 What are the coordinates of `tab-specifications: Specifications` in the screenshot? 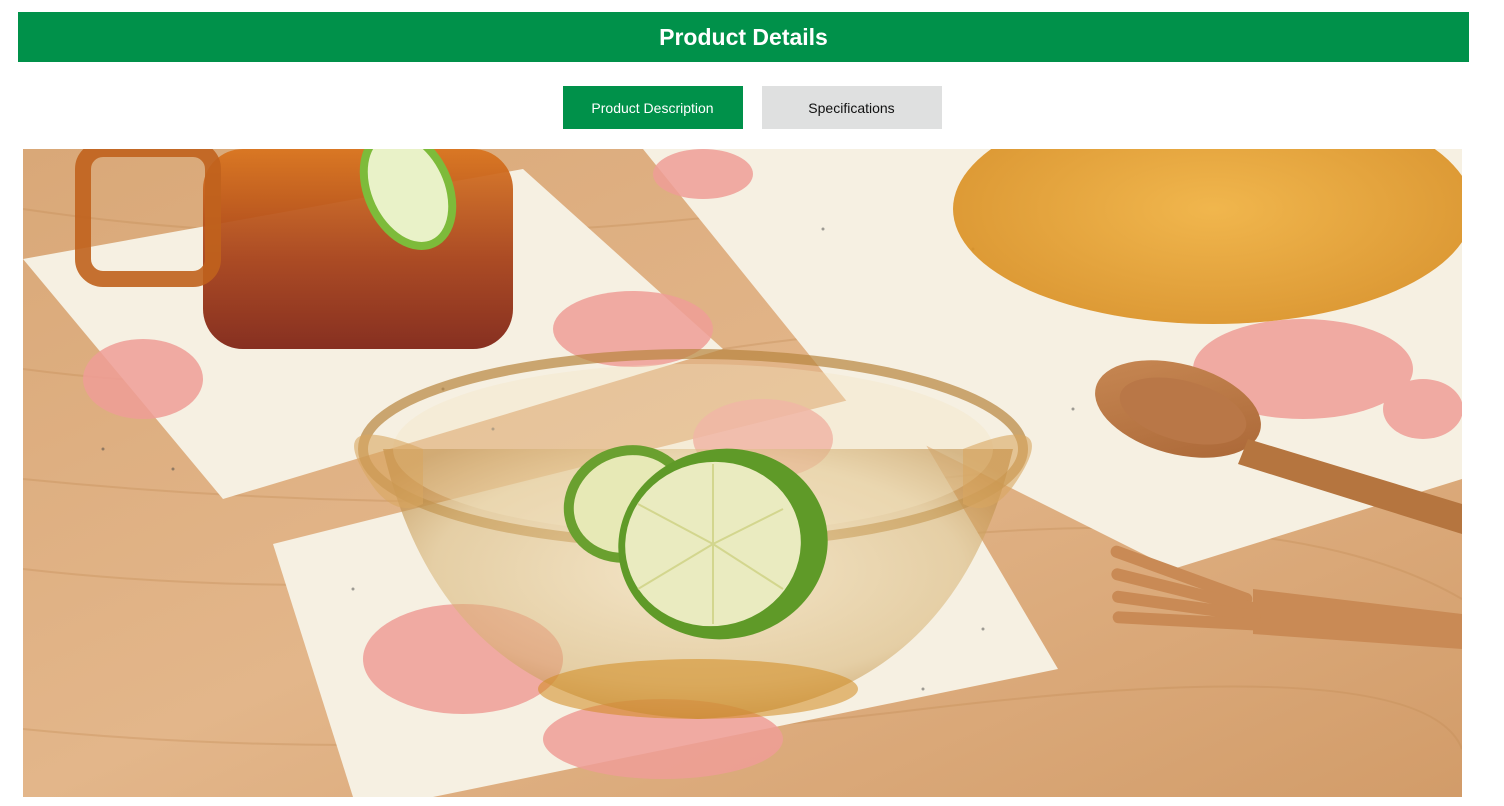 It's located at (851, 107).